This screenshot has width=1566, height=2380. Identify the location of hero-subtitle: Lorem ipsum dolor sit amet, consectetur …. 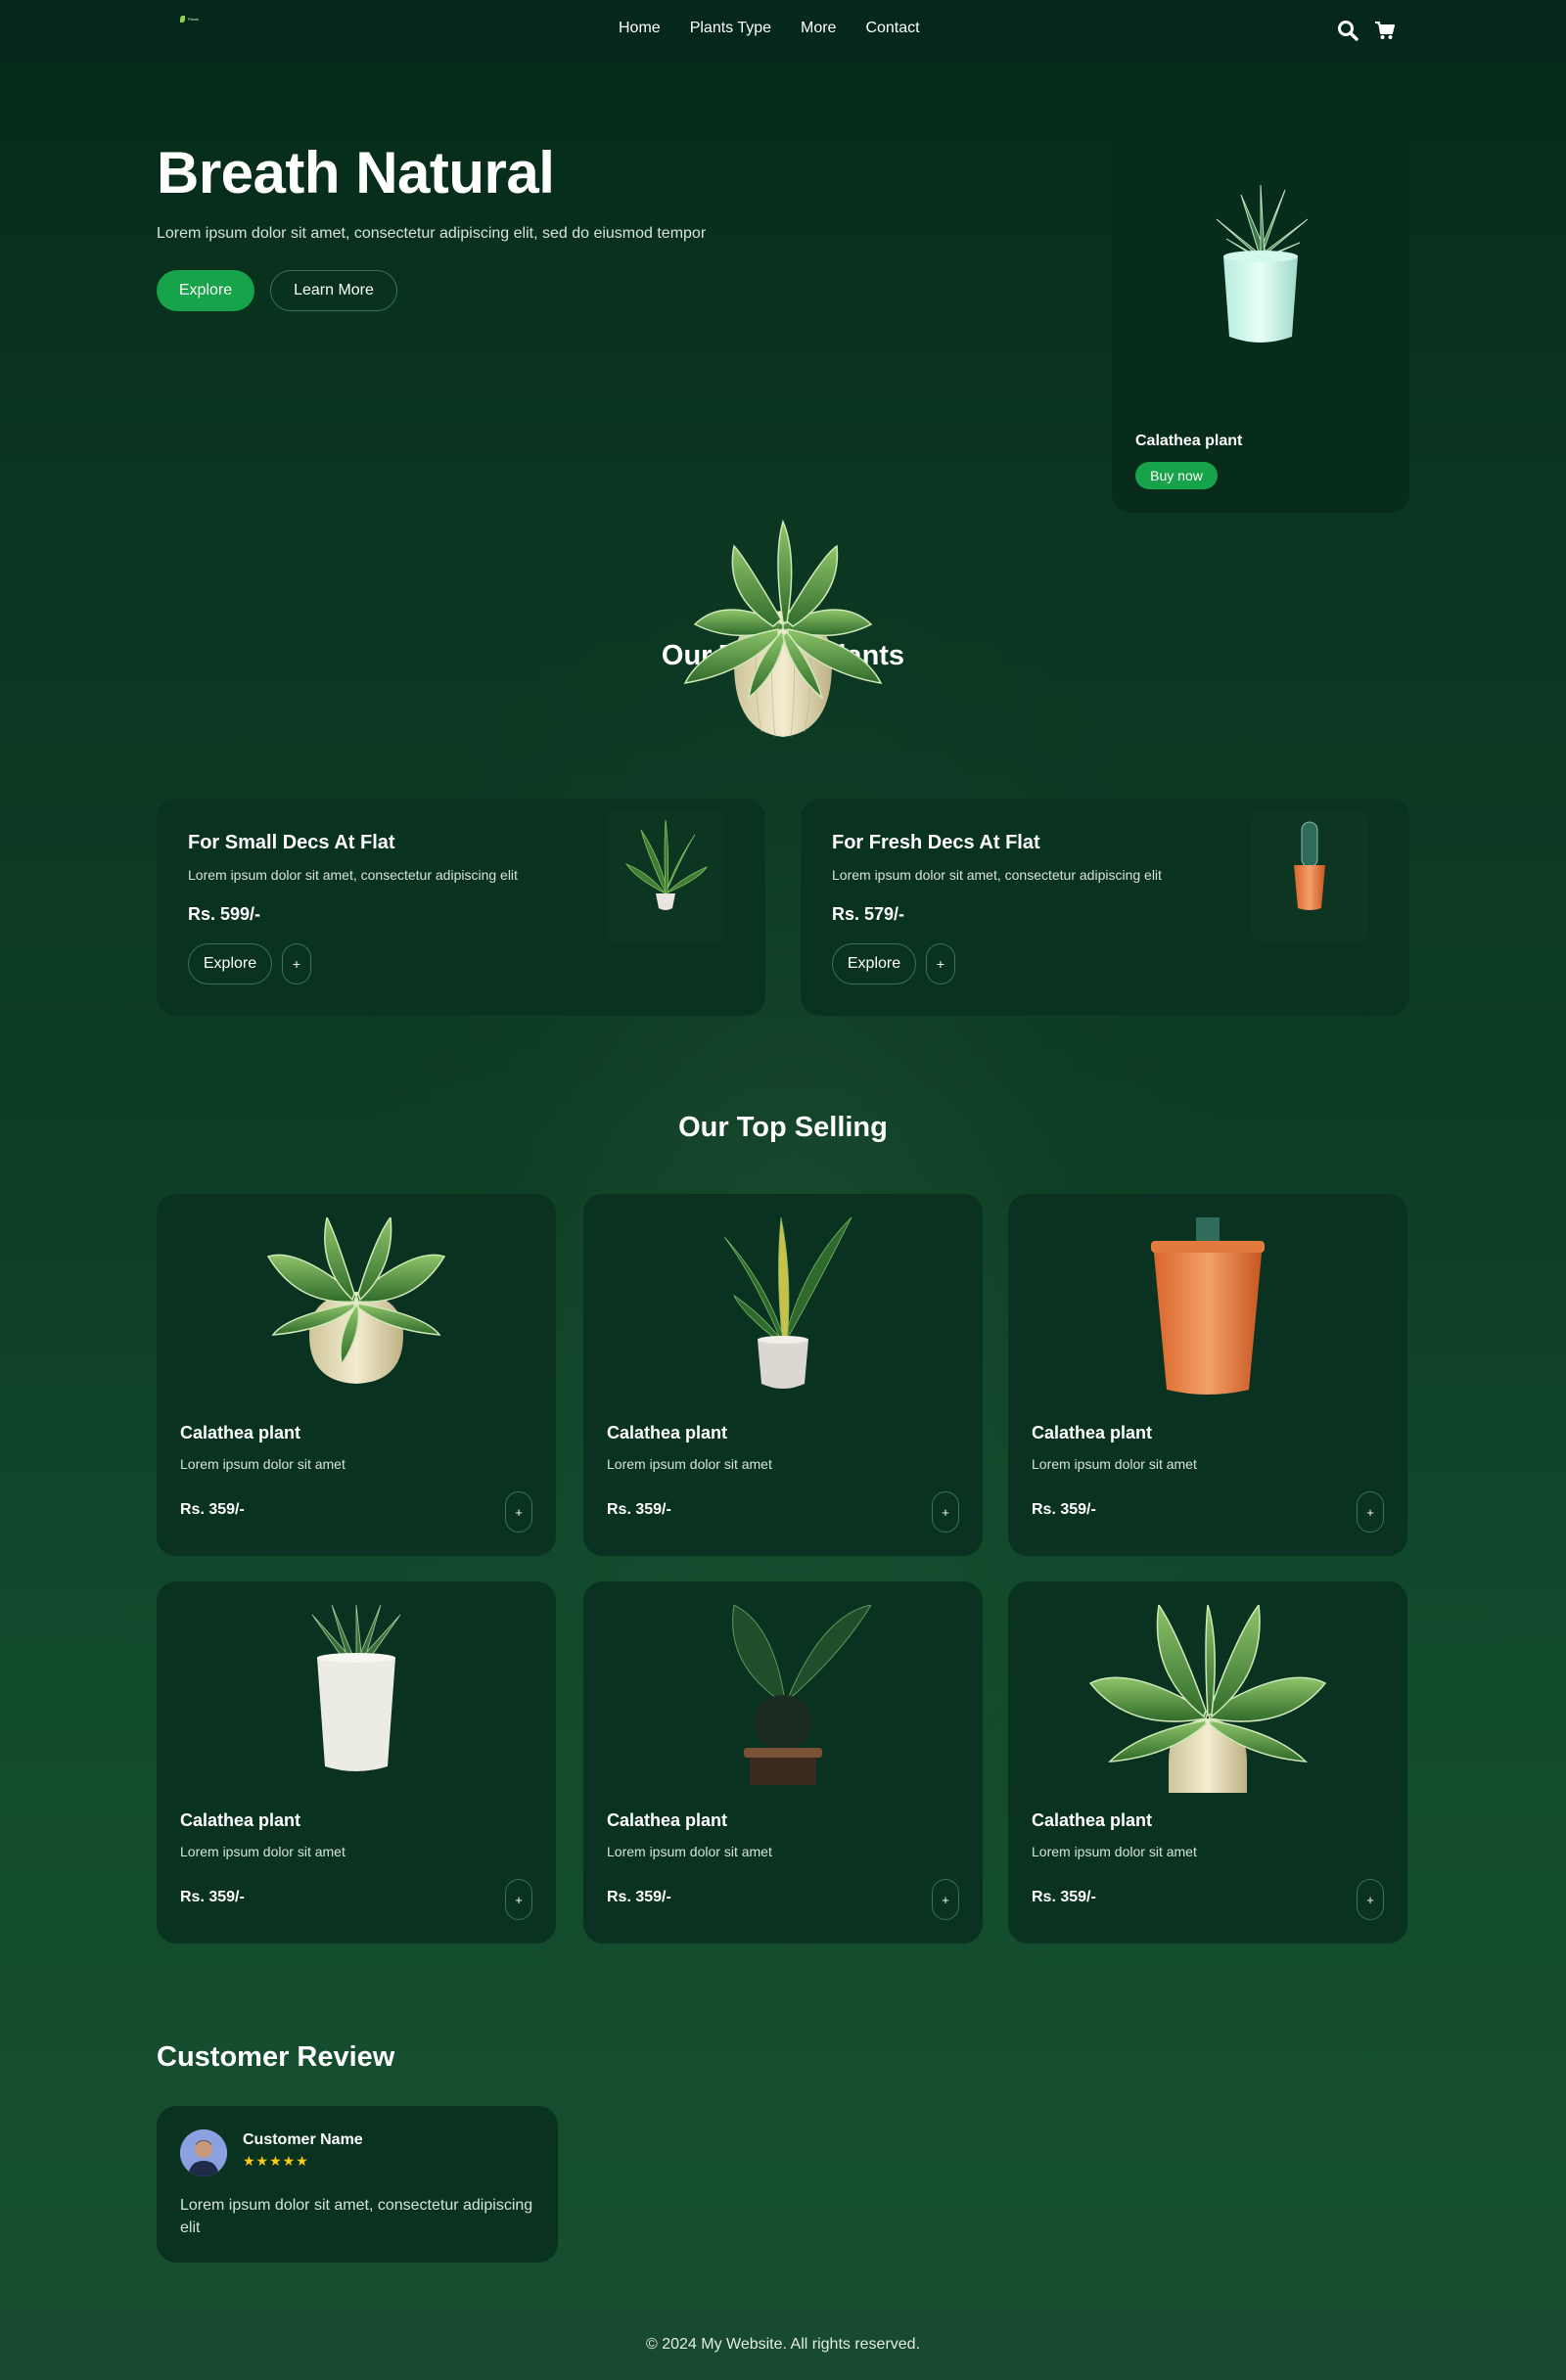
(432, 233).